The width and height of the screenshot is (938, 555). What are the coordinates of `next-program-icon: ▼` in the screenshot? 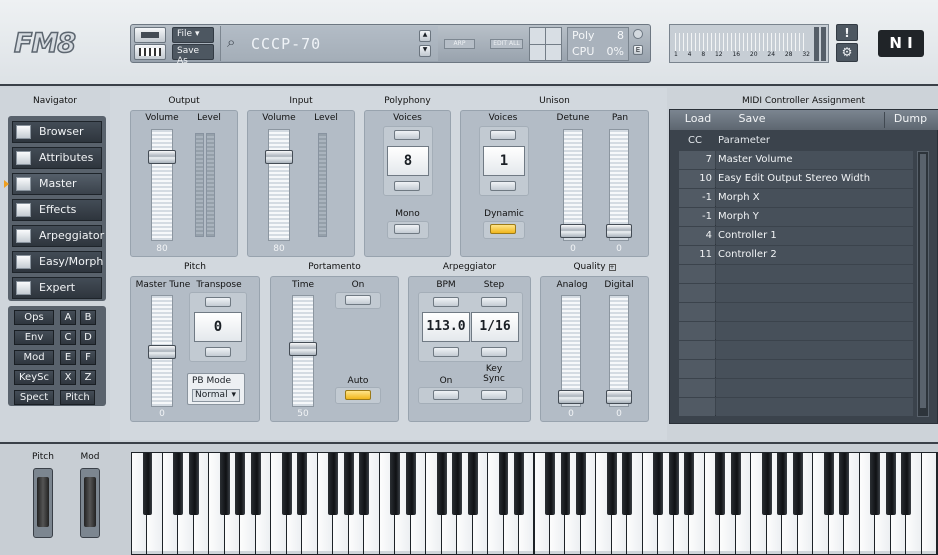 It's located at (425, 51).